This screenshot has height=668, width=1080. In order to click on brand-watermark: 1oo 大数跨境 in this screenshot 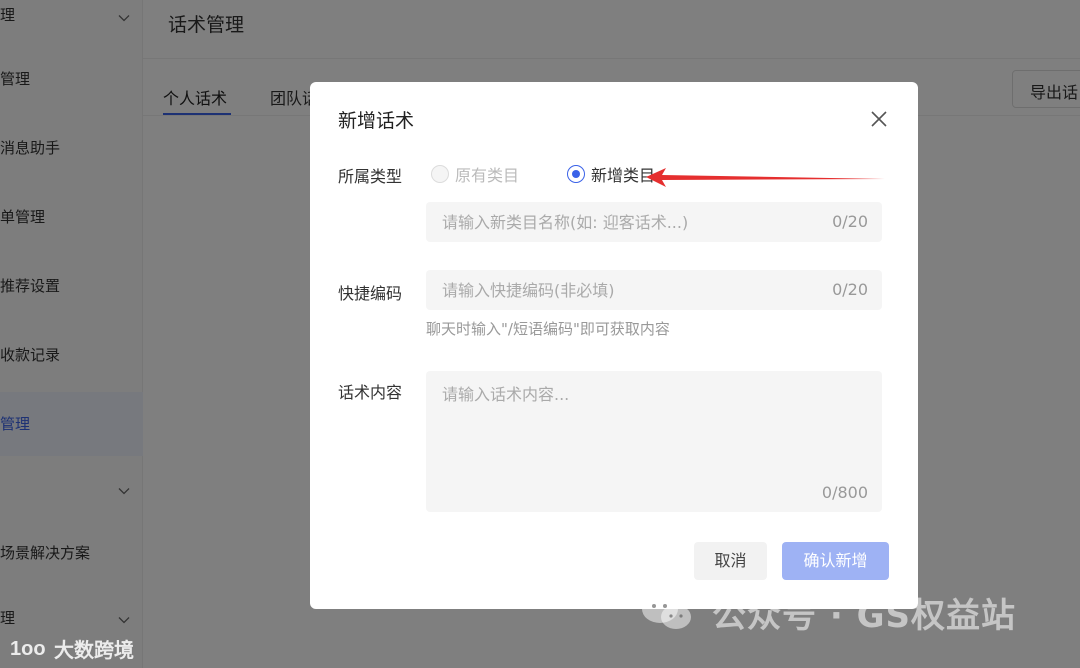, I will do `click(71, 648)`.